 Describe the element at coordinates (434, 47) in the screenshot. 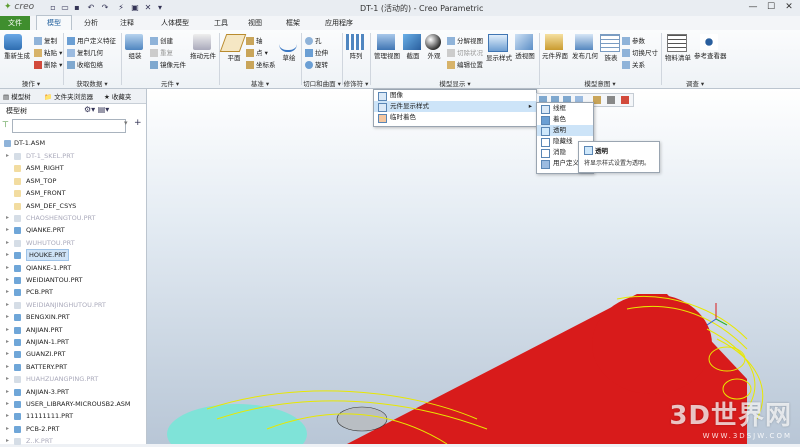

I see `appearance-button: 外观` at that location.